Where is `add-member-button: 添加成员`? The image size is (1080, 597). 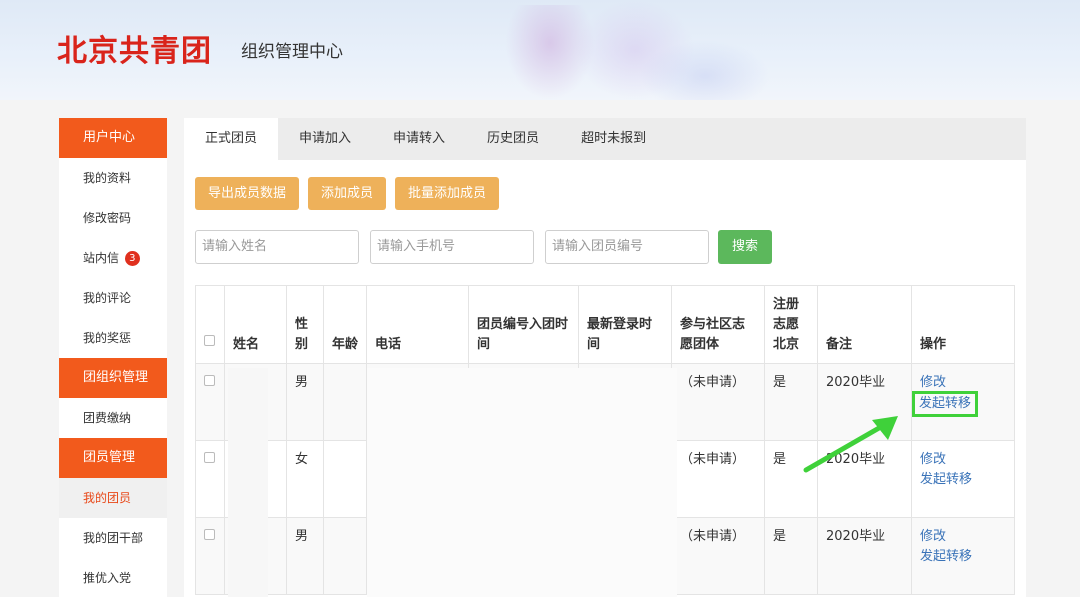 add-member-button: 添加成员 is located at coordinates (347, 193).